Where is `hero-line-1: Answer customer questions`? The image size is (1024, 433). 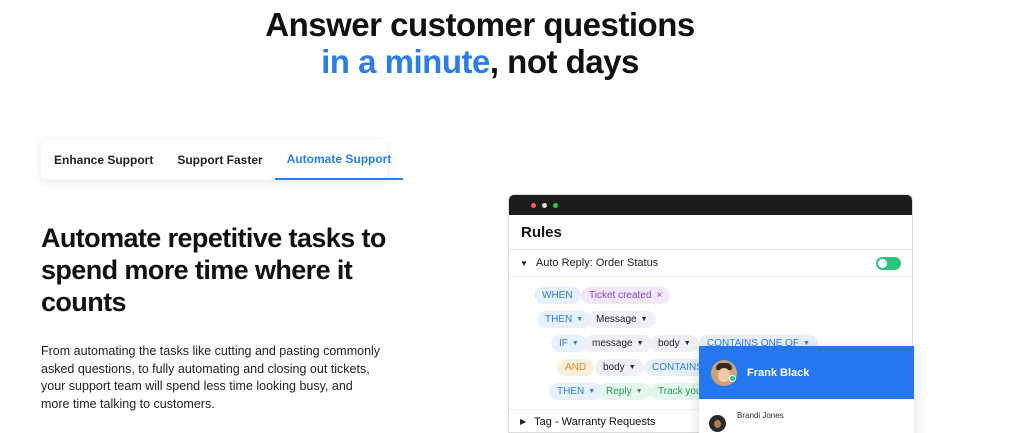 hero-line-1: Answer customer questions is located at coordinates (480, 24).